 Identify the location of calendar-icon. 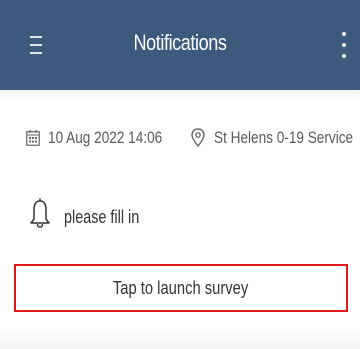
(33, 138).